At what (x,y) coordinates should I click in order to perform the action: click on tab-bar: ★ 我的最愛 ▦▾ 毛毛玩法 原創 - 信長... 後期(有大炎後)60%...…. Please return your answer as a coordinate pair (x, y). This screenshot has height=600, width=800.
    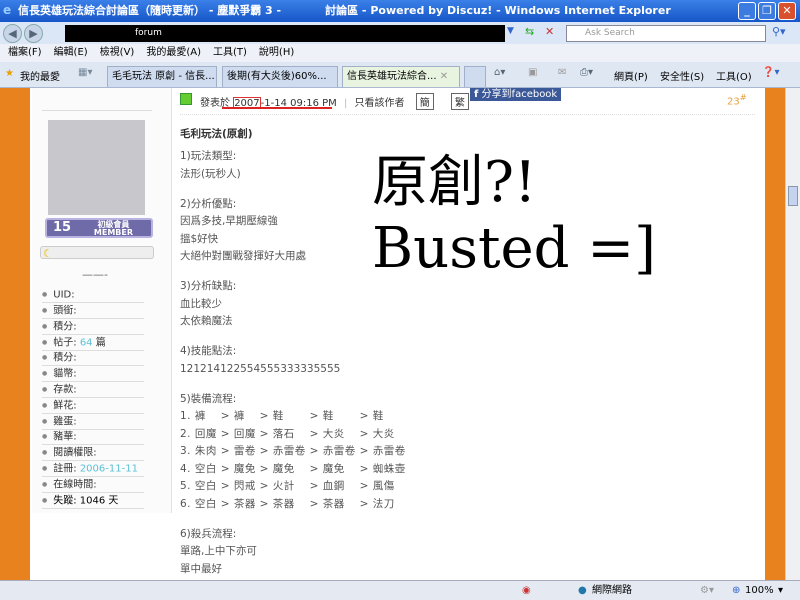
    Looking at the image, I should click on (400, 75).